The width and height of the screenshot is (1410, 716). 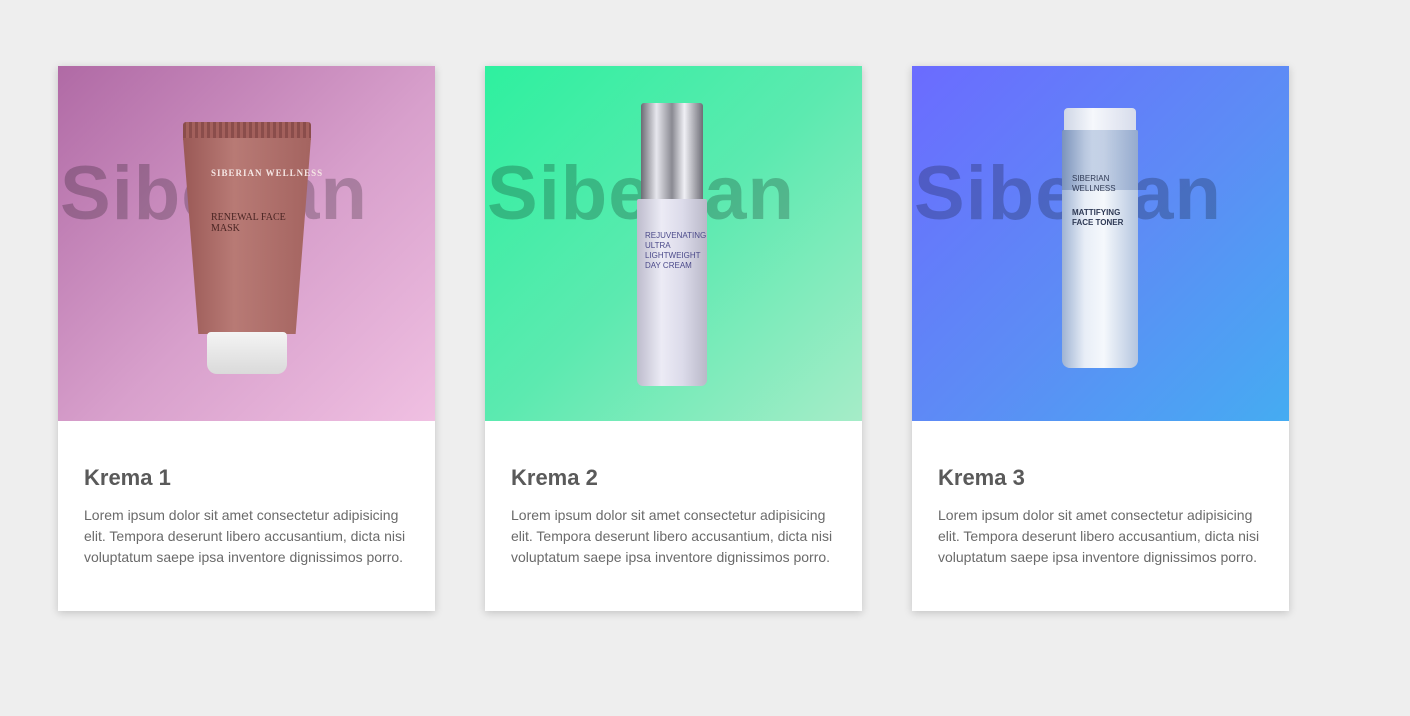 I want to click on card-title: Krema 3, so click(x=981, y=477).